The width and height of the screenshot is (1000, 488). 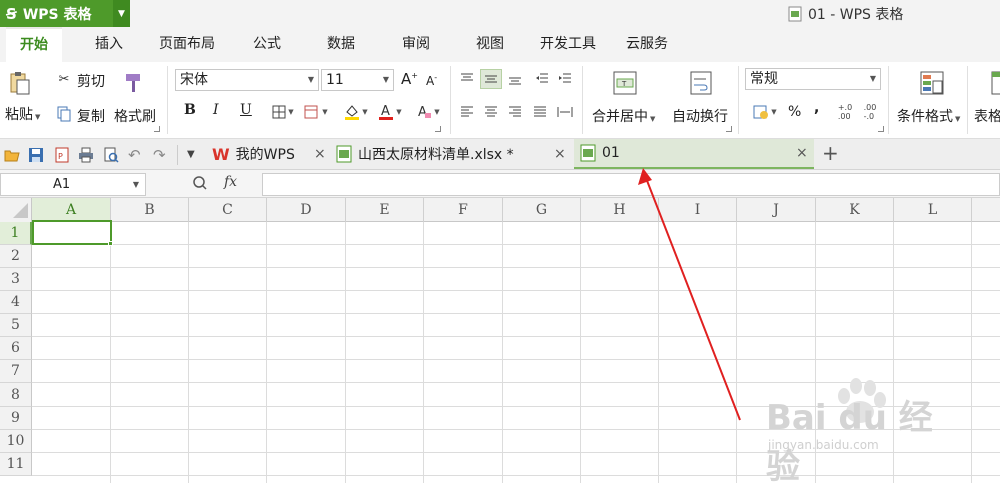 I want to click on grow-font-button: A+, so click(x=409, y=79).